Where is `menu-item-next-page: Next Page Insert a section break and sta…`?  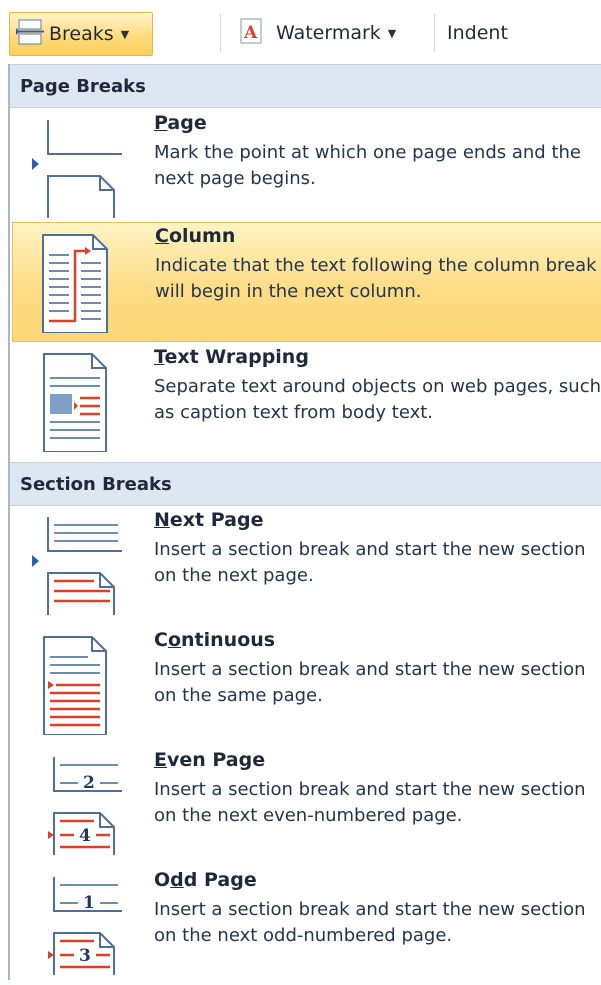
menu-item-next-page: Next Page Insert a section break and sta… is located at coordinates (306, 566).